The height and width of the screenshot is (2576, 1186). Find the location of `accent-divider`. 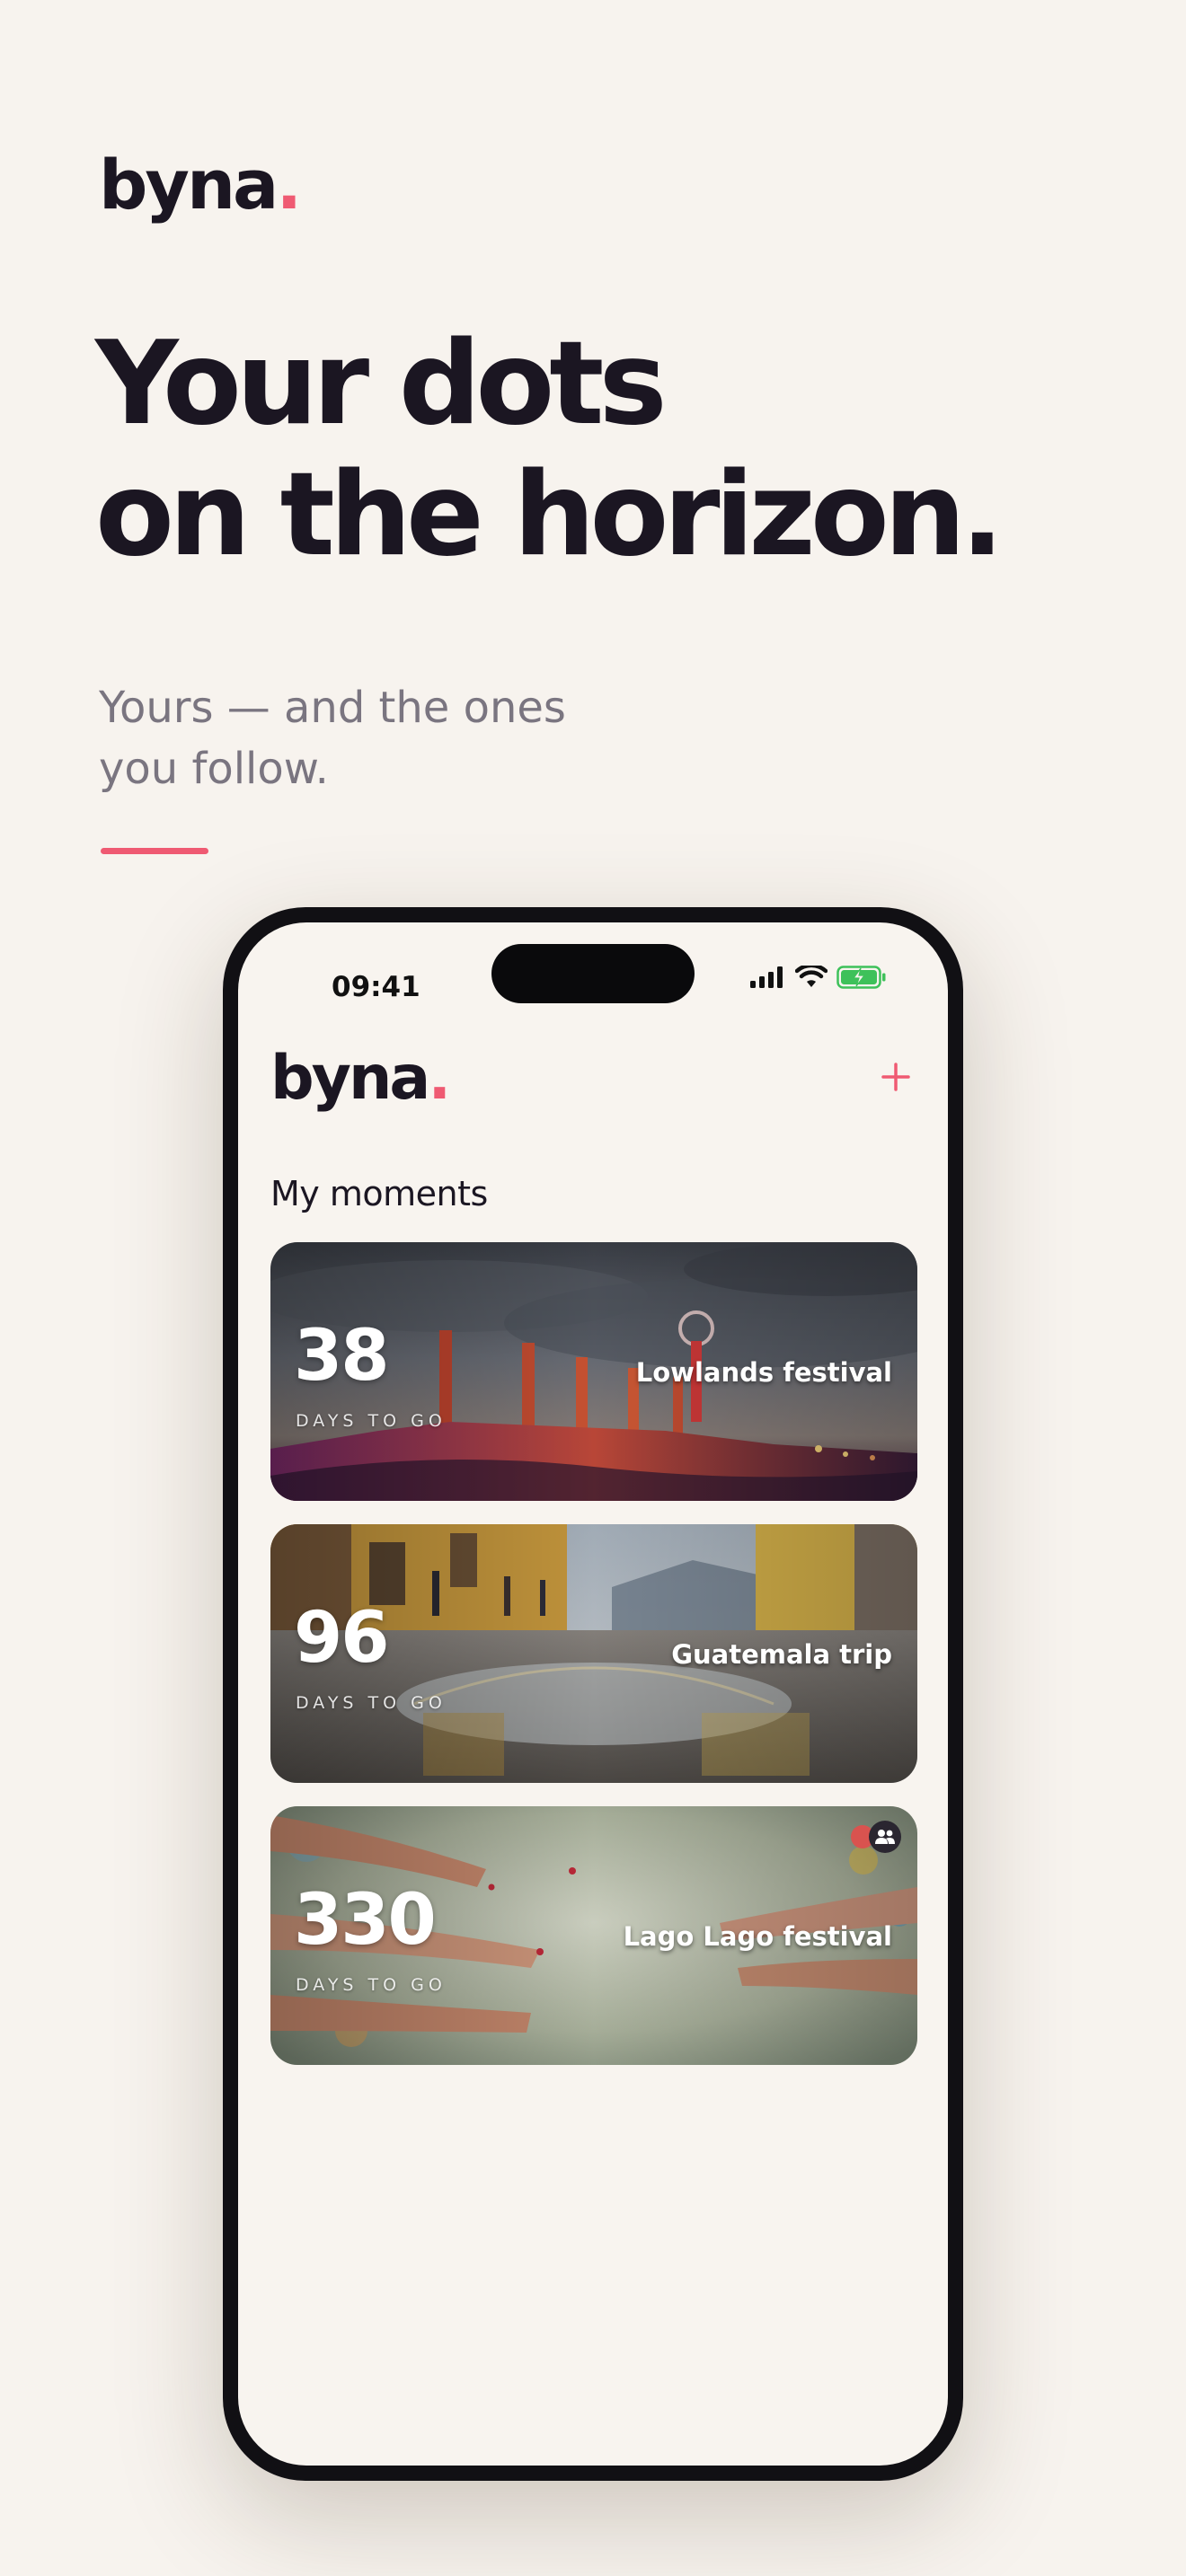

accent-divider is located at coordinates (154, 851).